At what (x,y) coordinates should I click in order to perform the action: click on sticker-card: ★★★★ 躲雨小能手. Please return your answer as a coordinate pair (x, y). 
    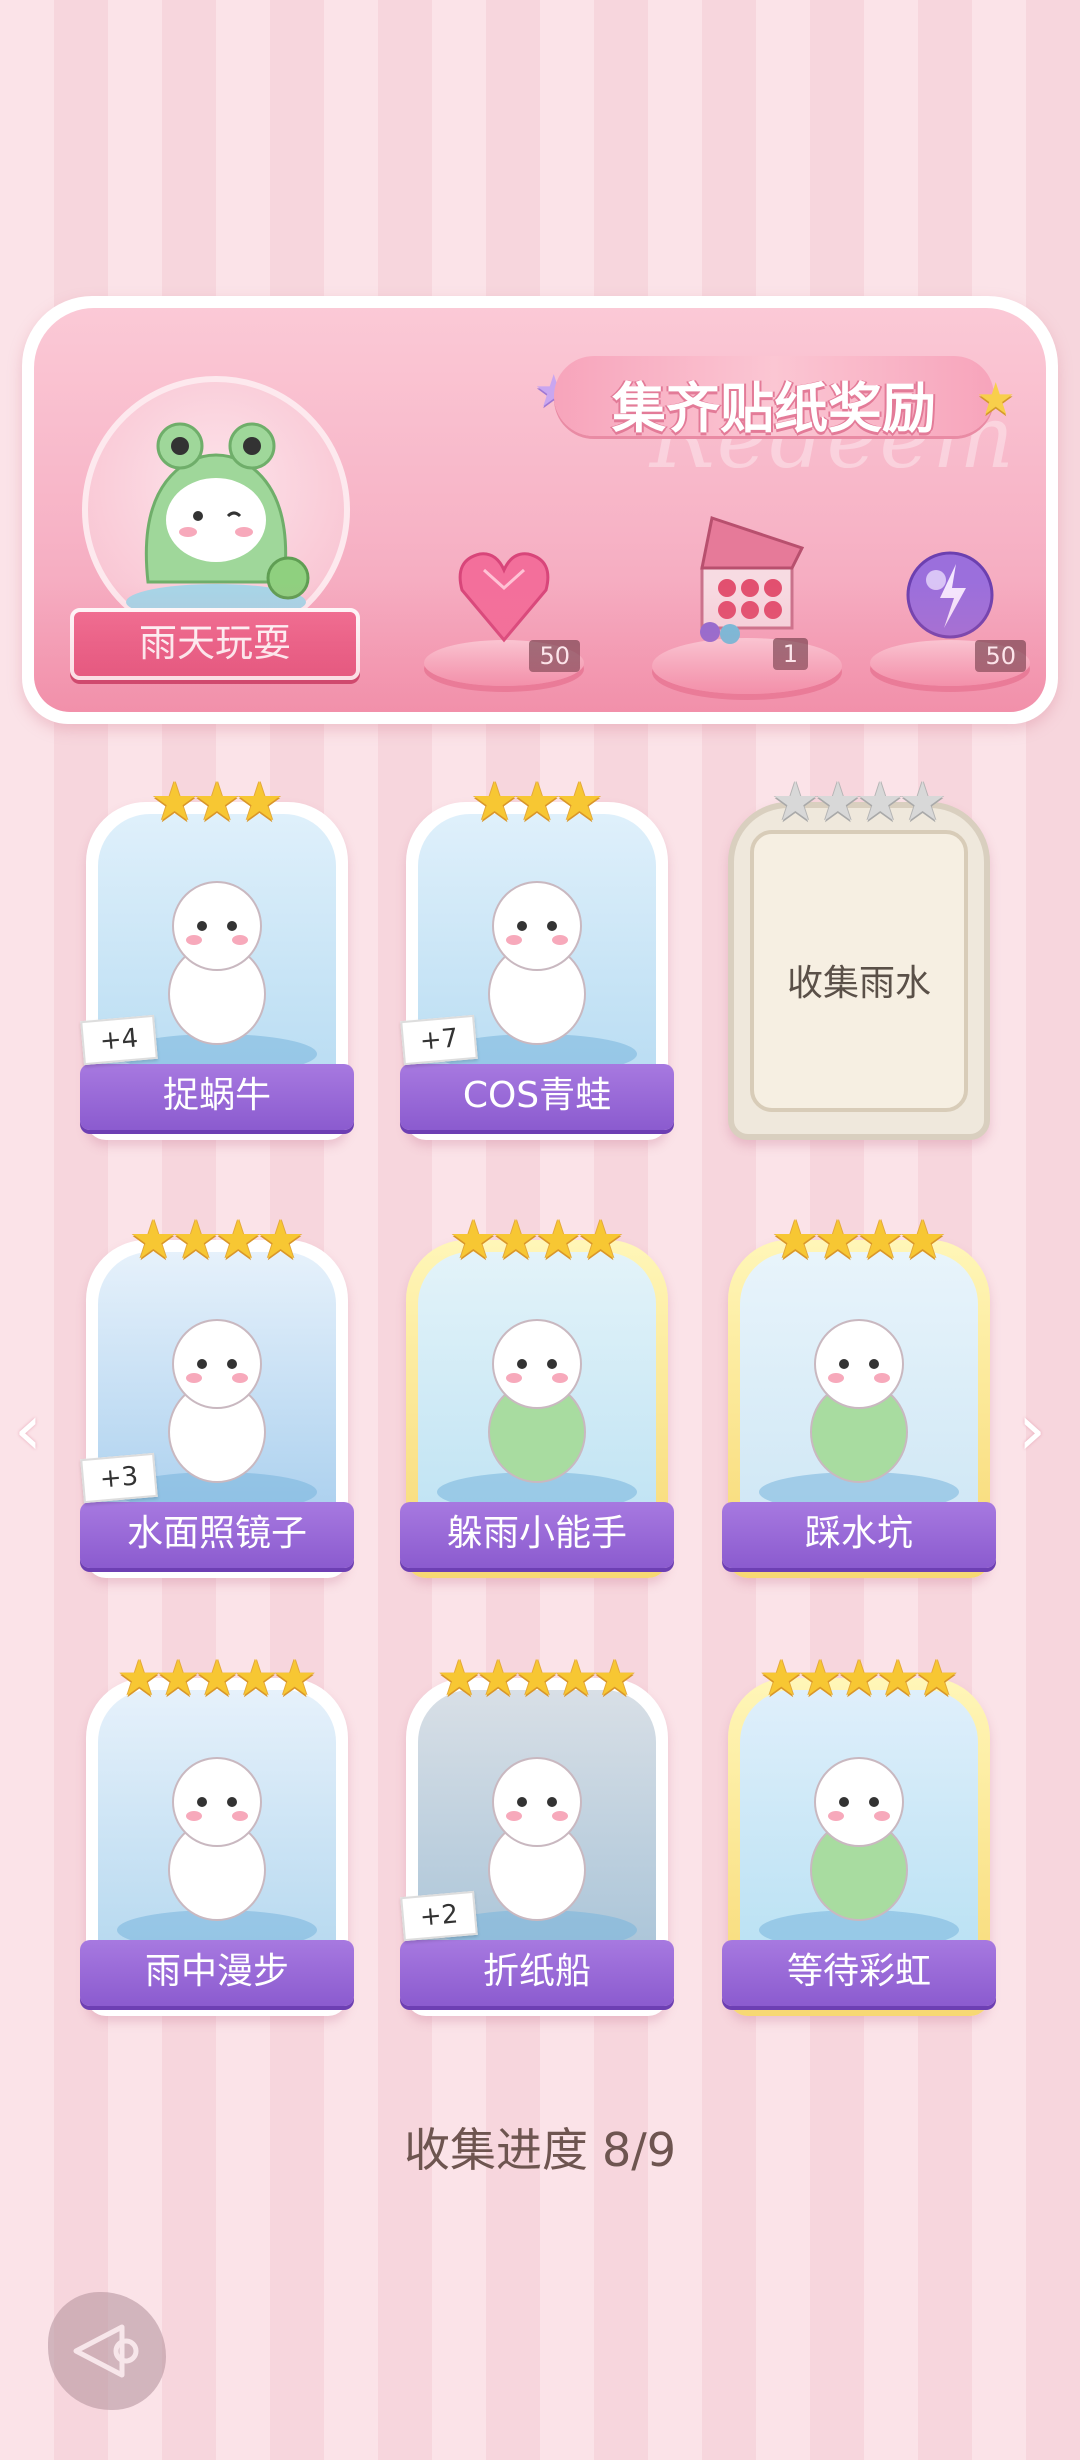
    Looking at the image, I should click on (537, 1394).